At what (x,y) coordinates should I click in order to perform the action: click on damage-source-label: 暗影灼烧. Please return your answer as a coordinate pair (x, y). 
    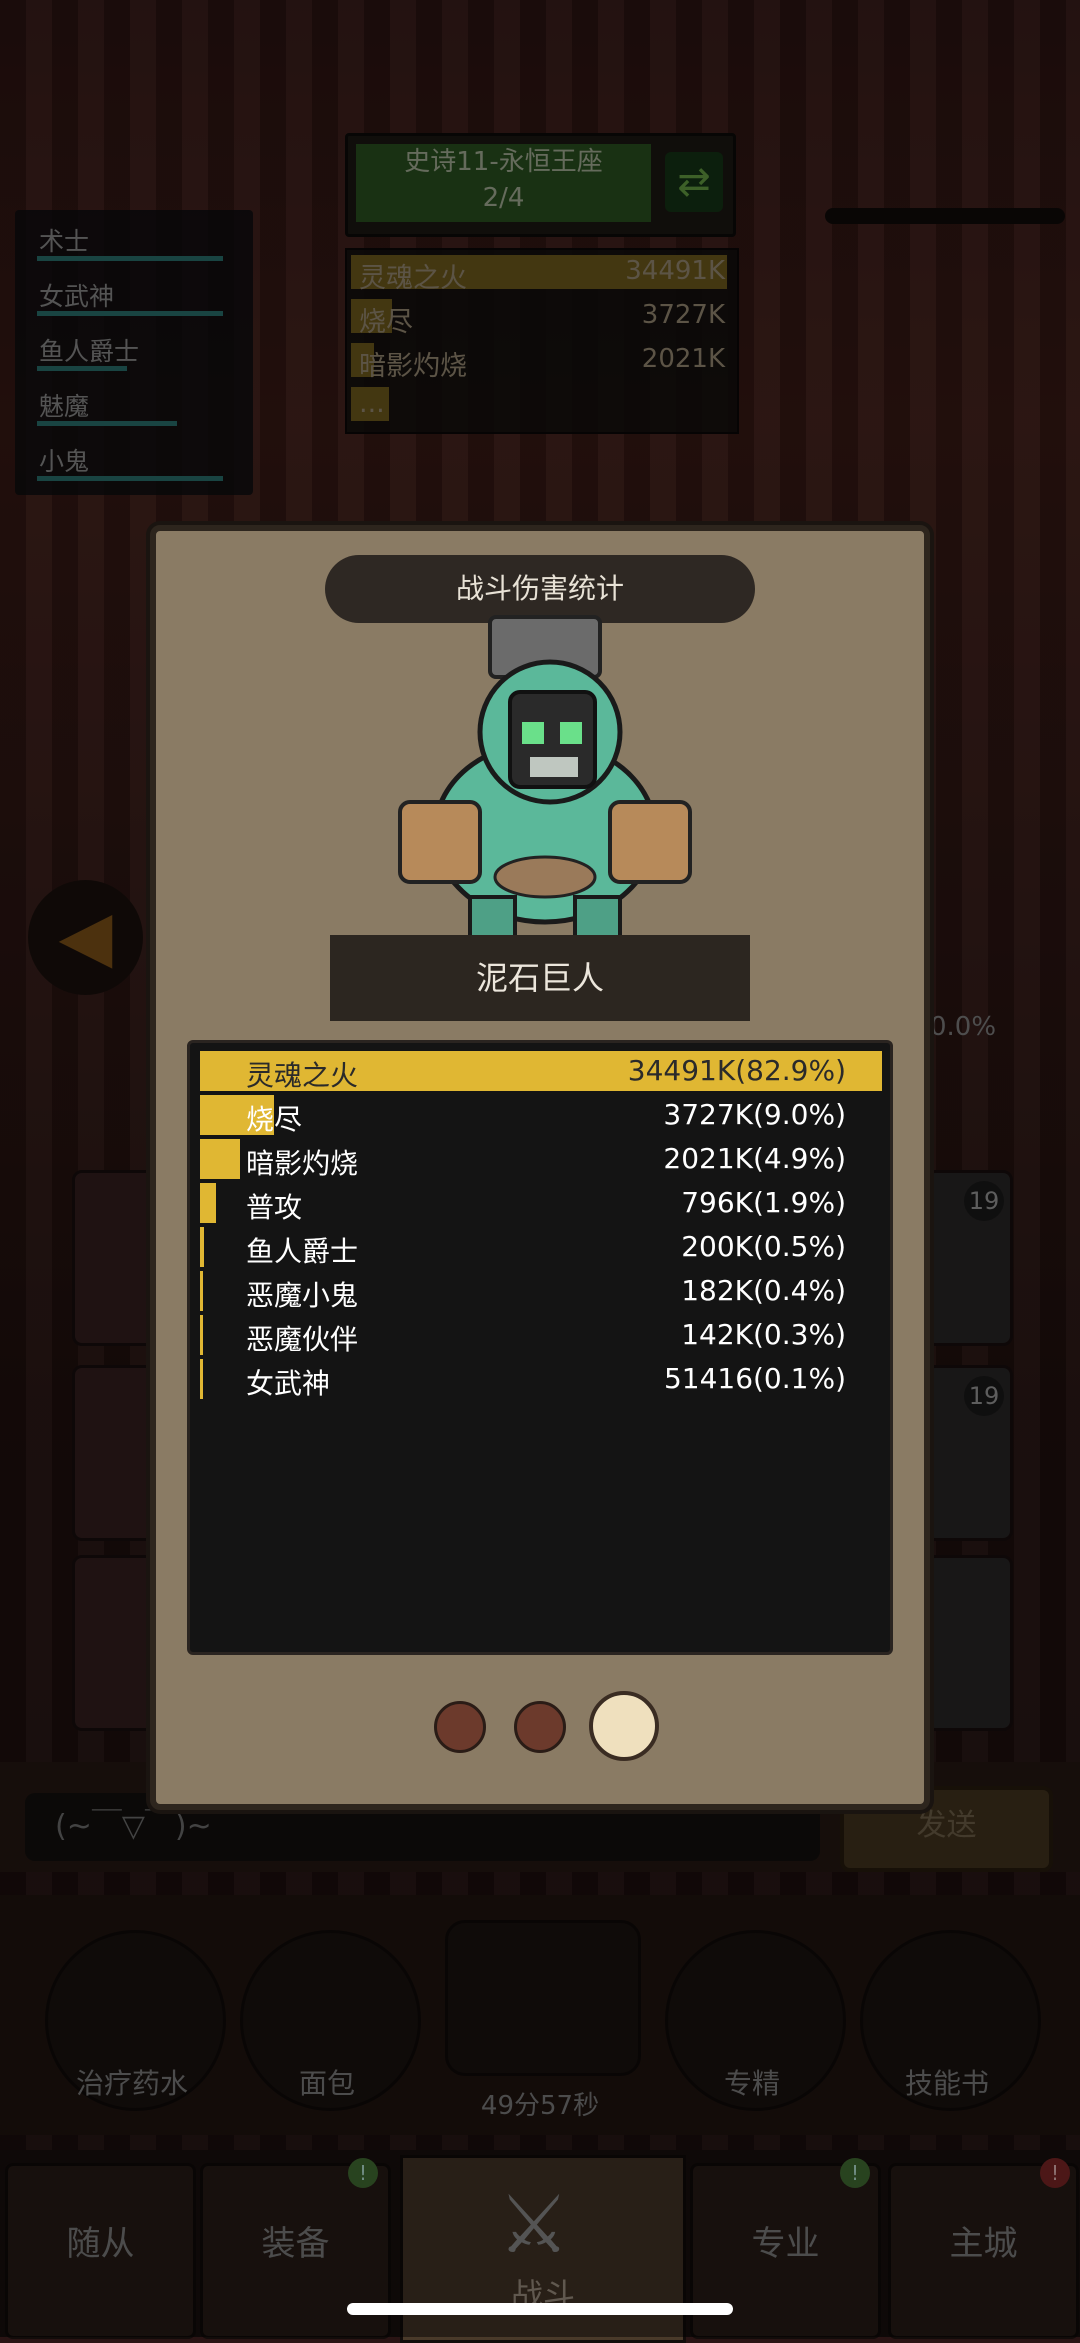
    Looking at the image, I should click on (302, 1163).